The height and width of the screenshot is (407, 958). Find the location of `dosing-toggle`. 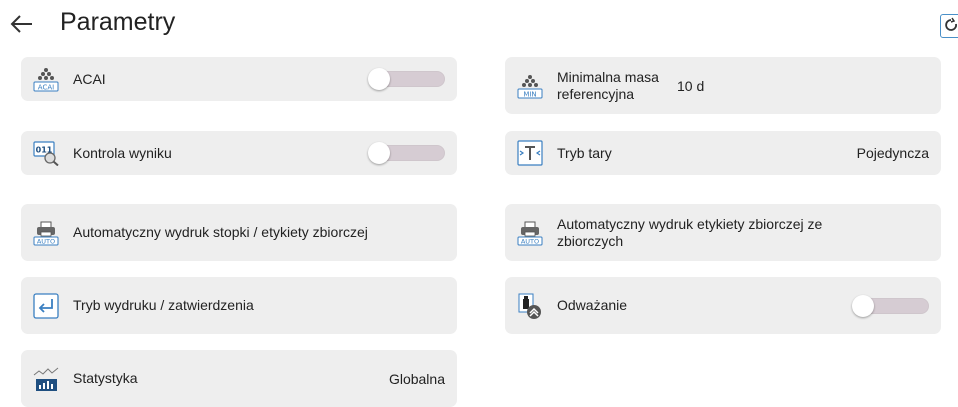

dosing-toggle is located at coordinates (890, 305).